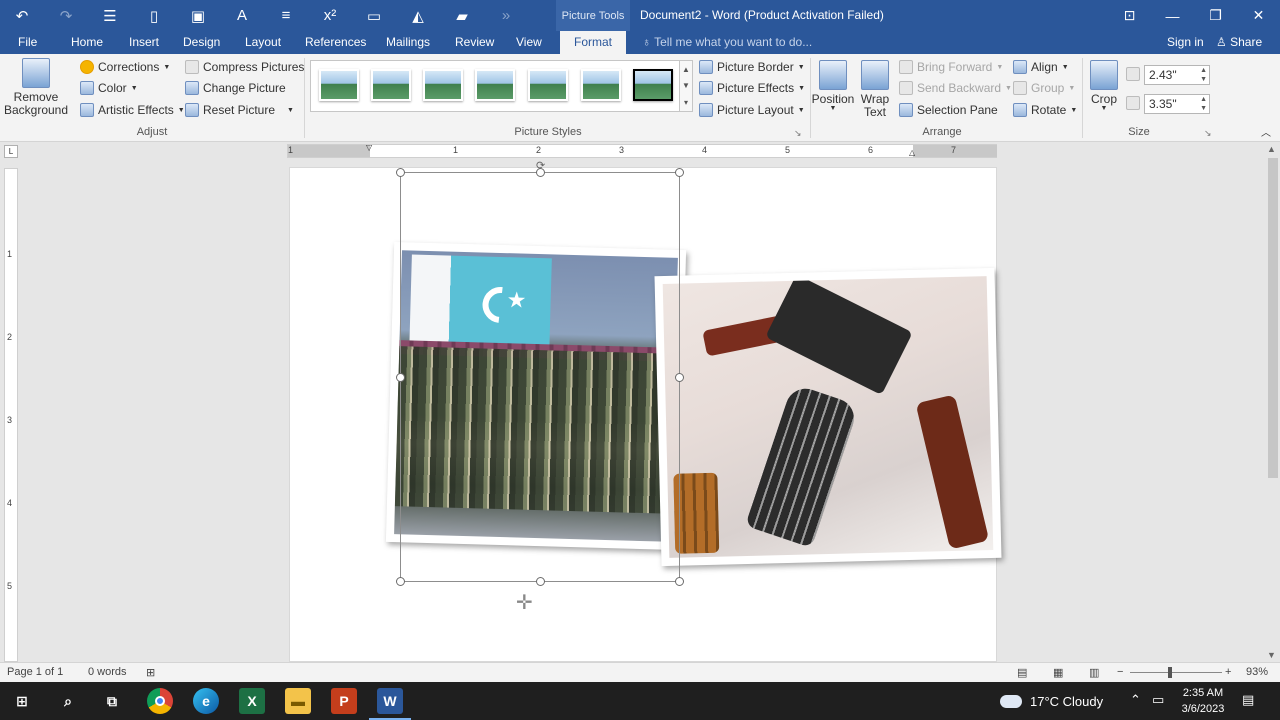  Describe the element at coordinates (144, 42) in the screenshot. I see `tab-insert: Insert` at that location.